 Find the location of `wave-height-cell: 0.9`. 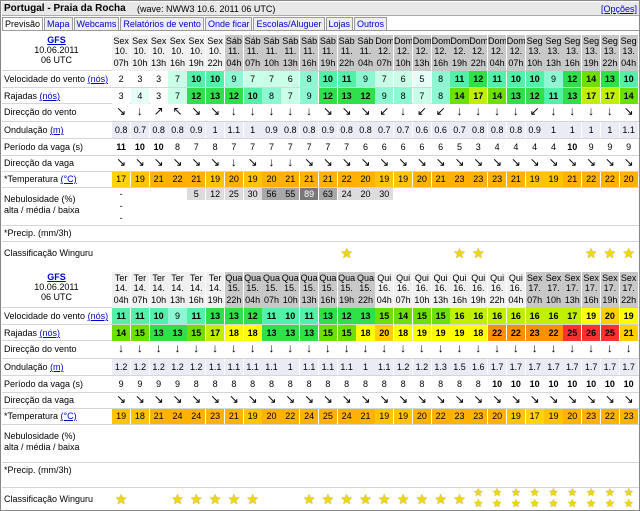

wave-height-cell: 0.9 is located at coordinates (327, 130).